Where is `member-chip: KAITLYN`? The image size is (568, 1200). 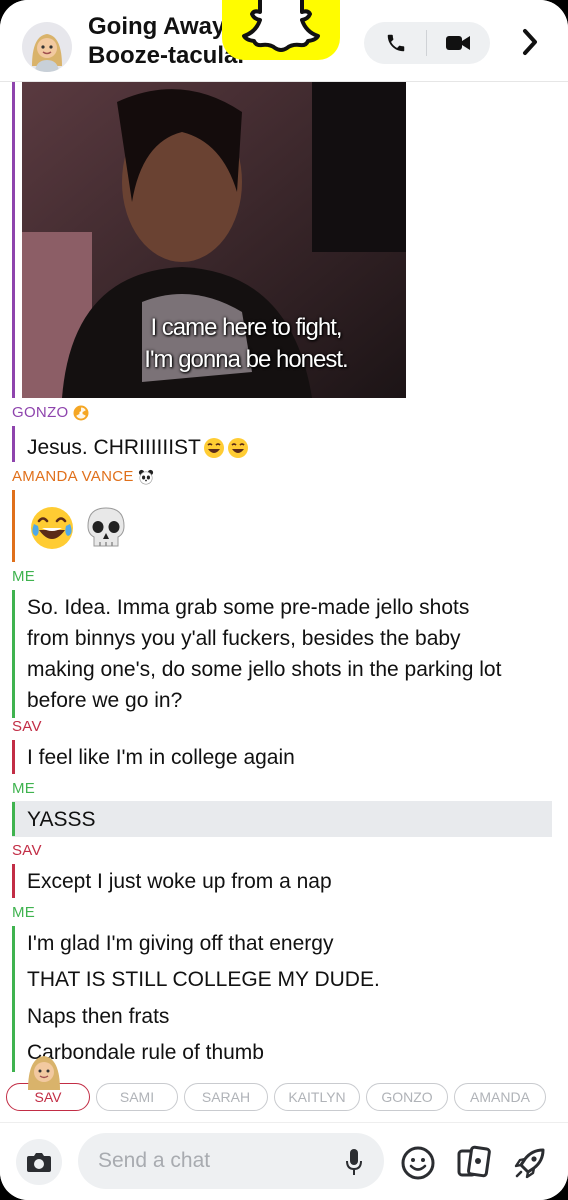
member-chip: KAITLYN is located at coordinates (317, 1097).